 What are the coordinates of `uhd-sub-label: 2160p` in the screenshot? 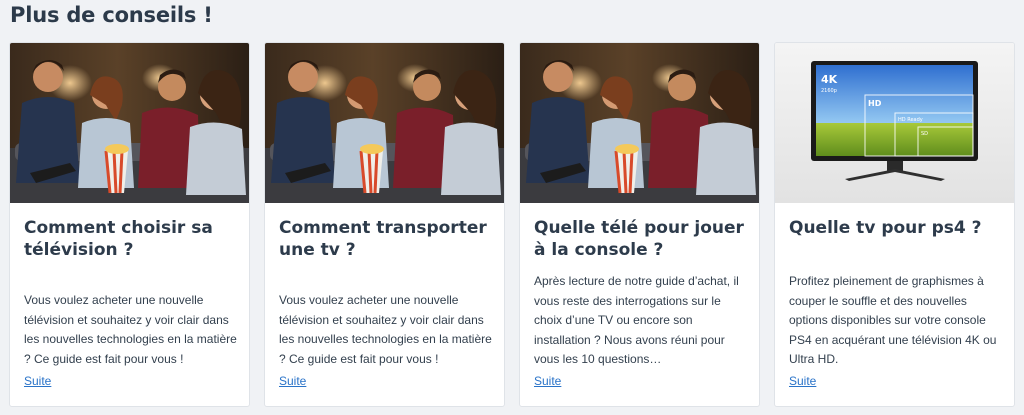 It's located at (829, 91).